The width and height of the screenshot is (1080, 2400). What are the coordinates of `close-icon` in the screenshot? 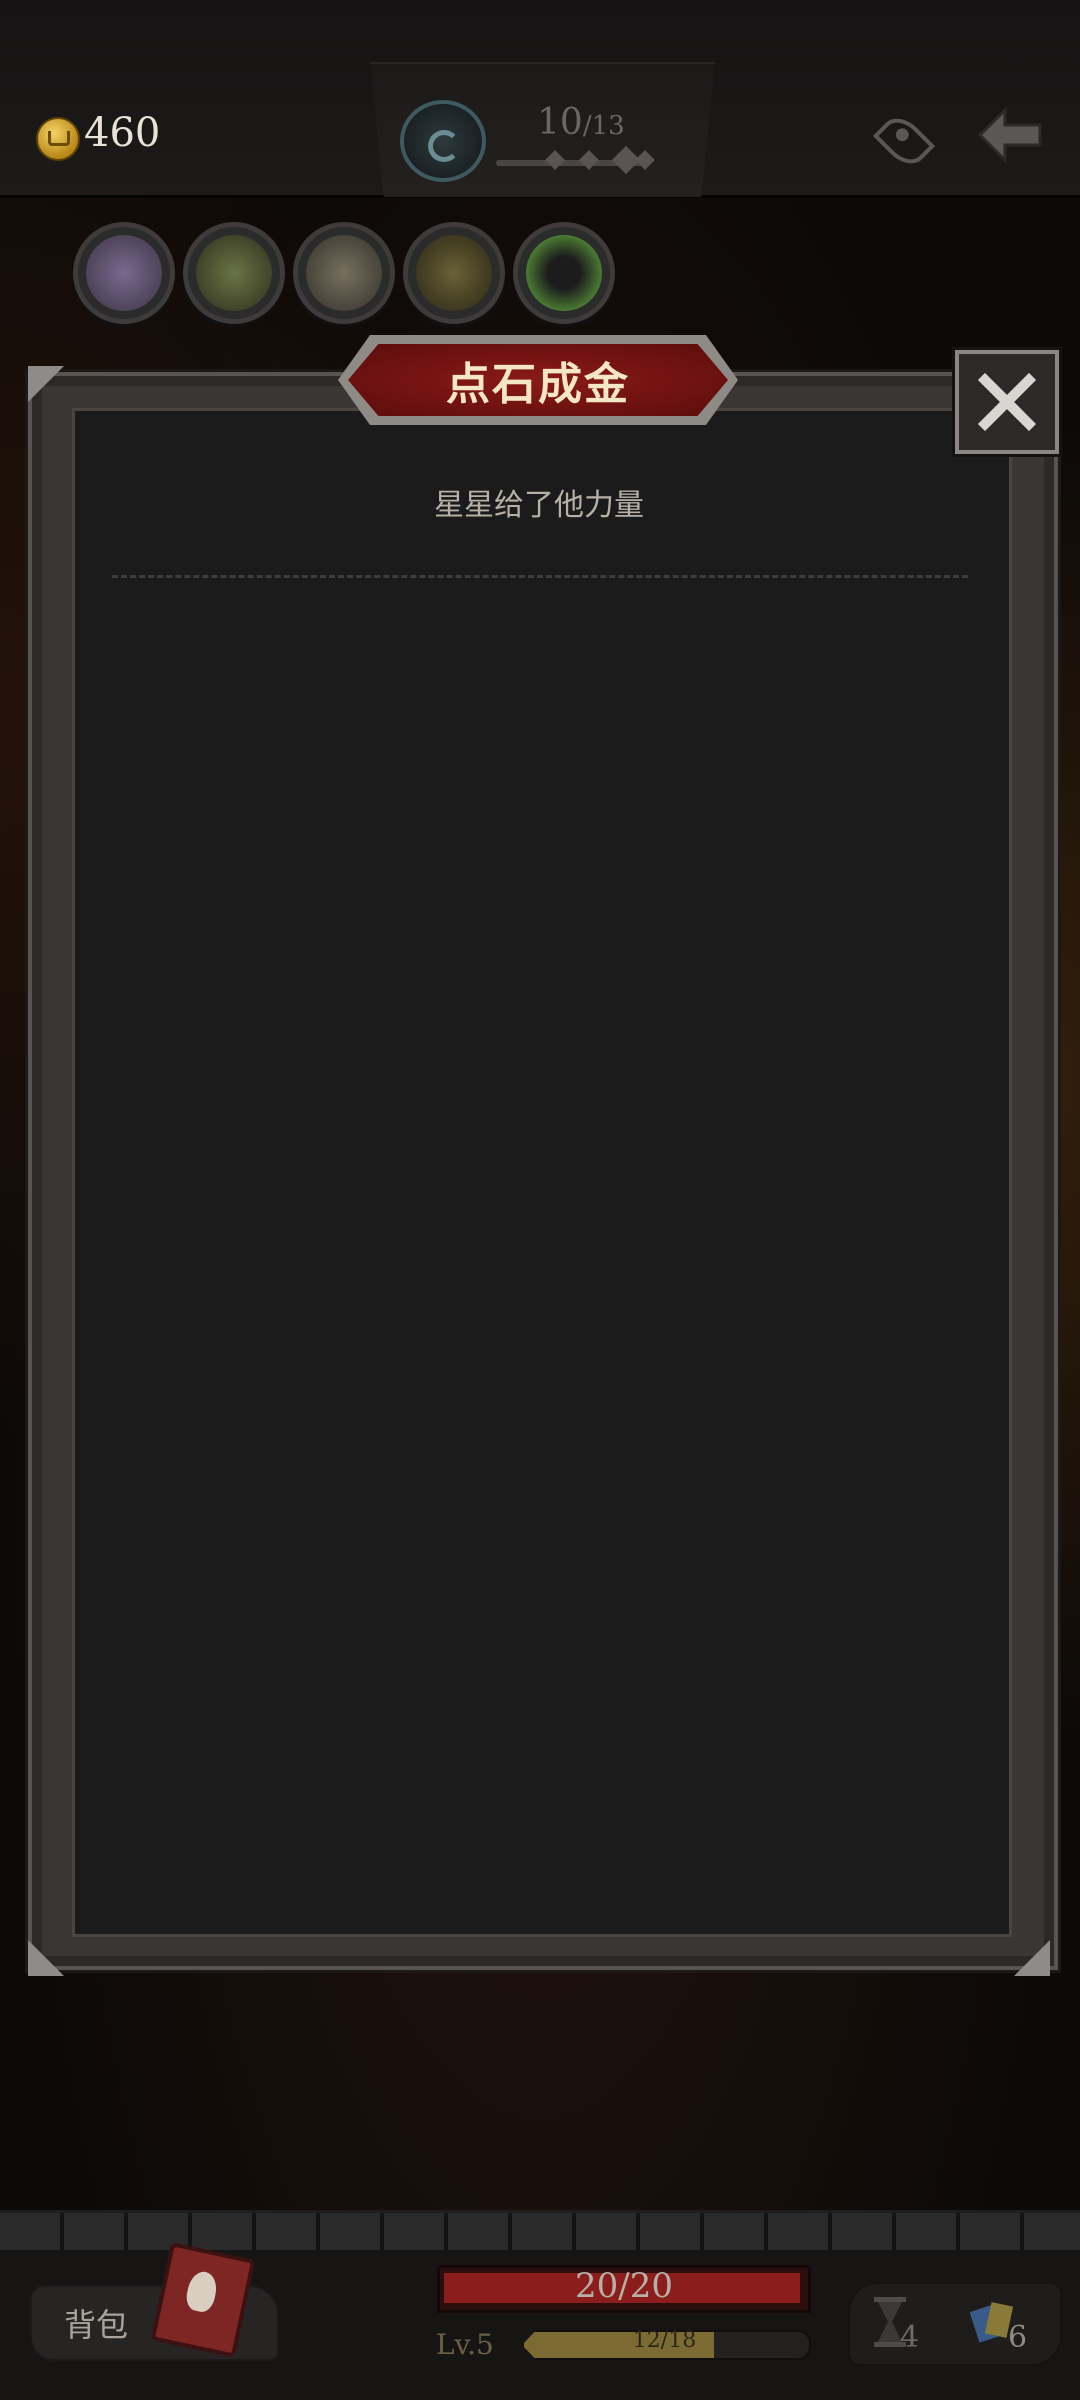 It's located at (1007, 402).